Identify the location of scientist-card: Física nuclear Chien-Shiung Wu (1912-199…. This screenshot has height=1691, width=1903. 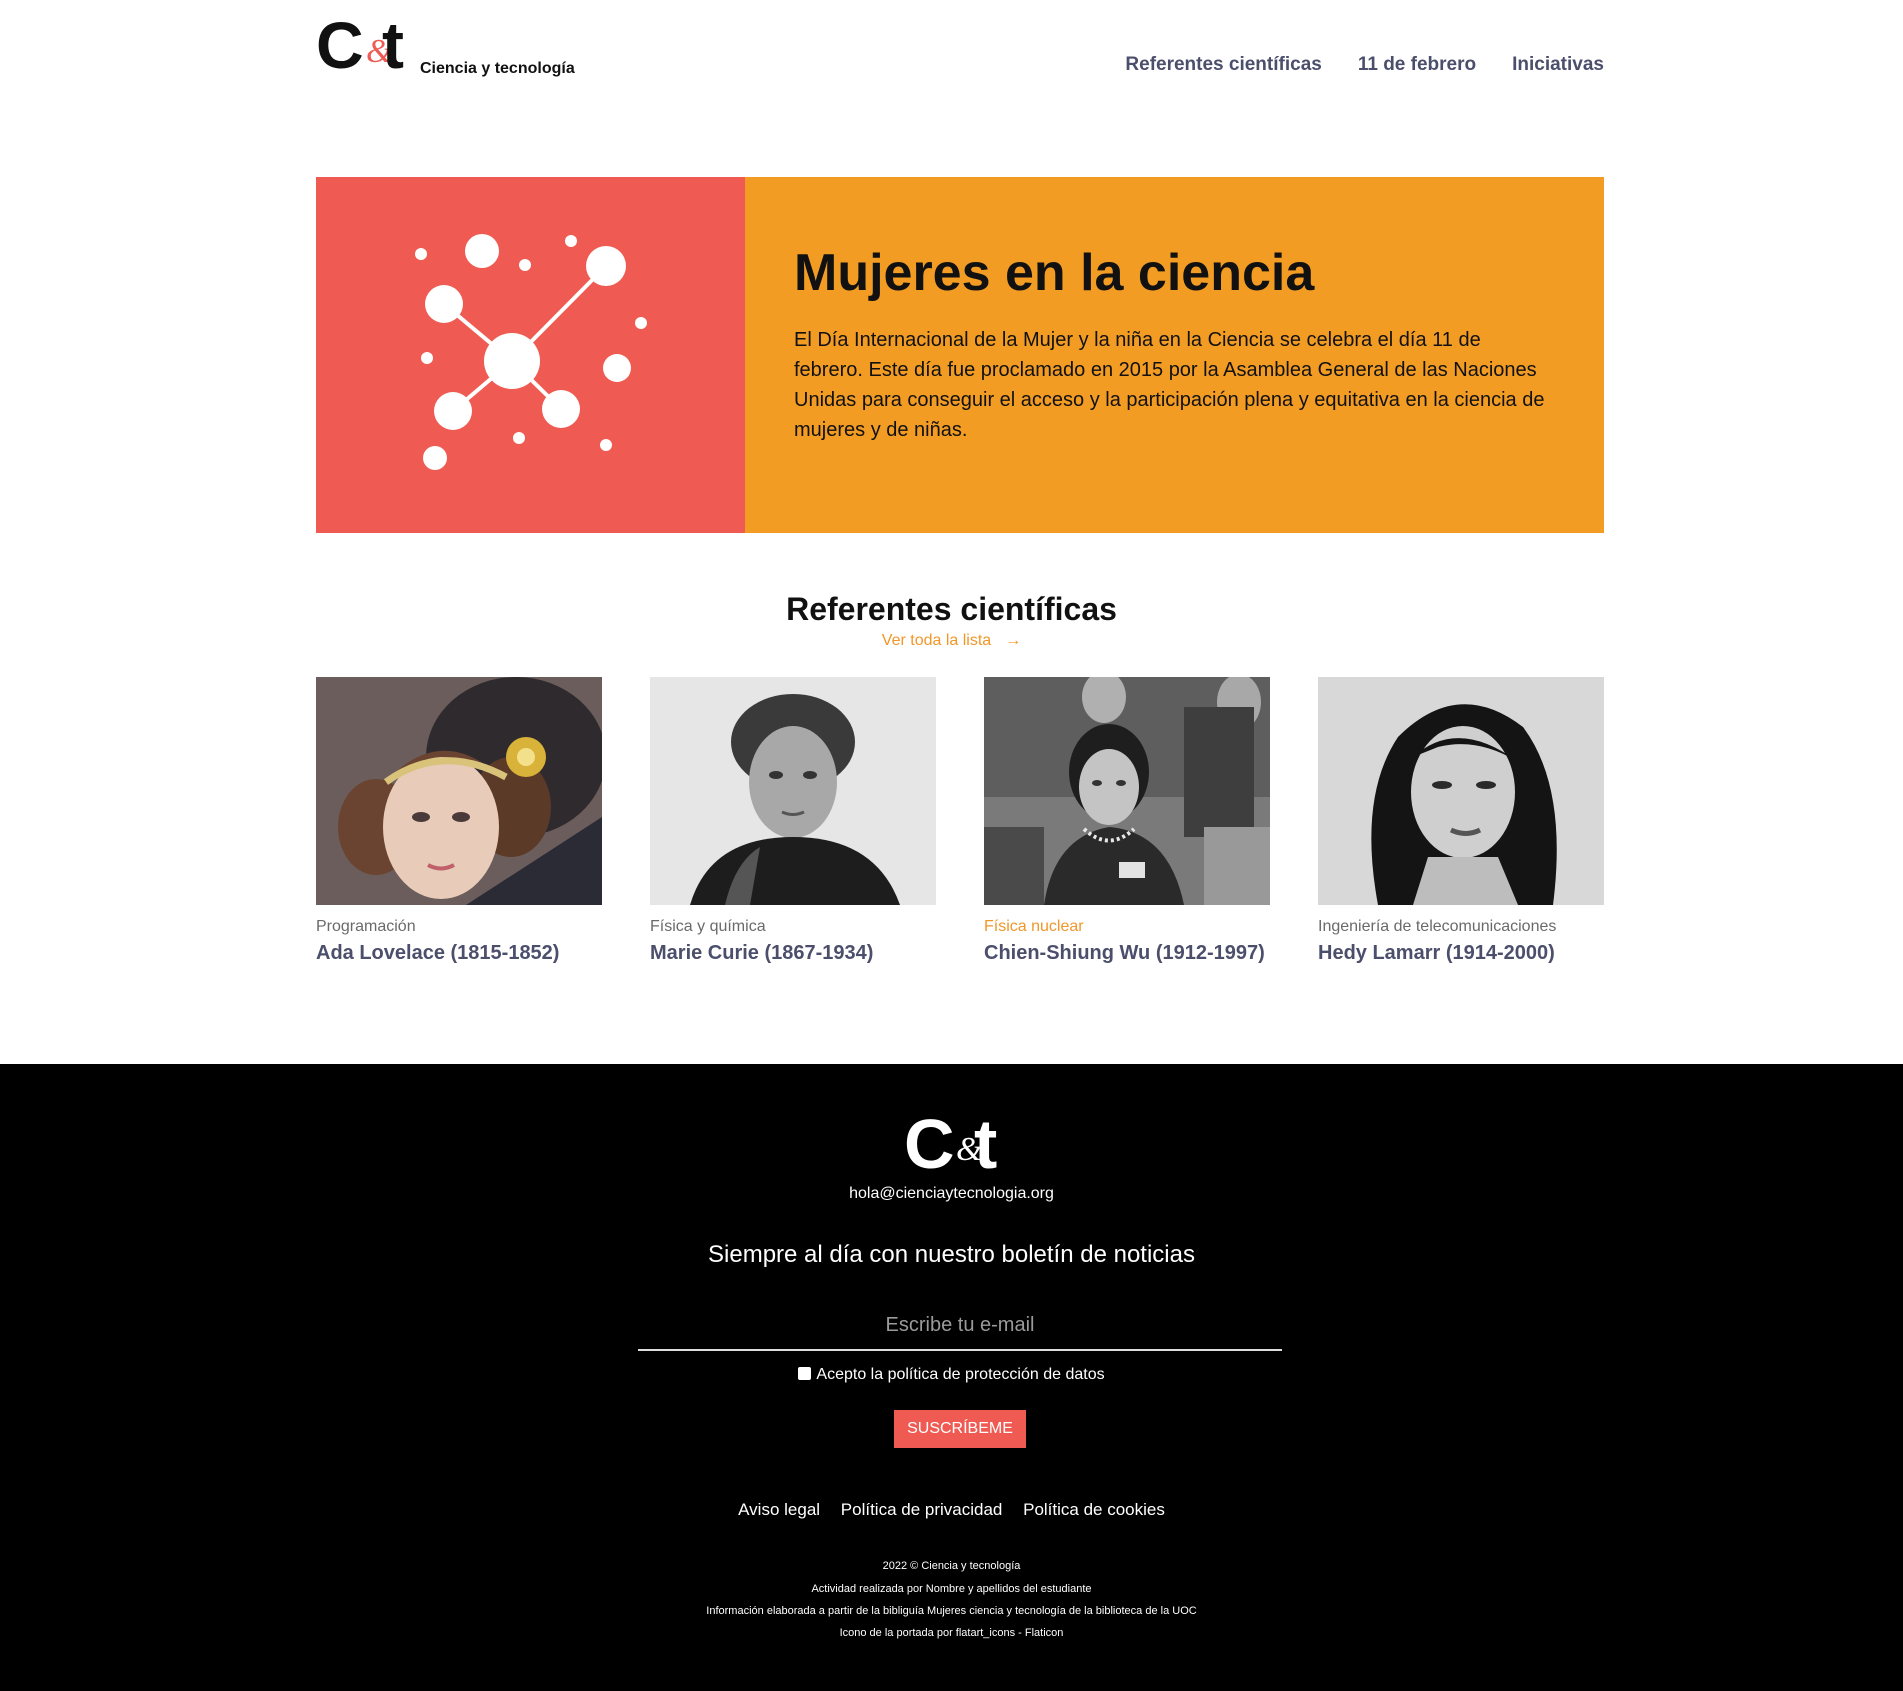
(1127, 821).